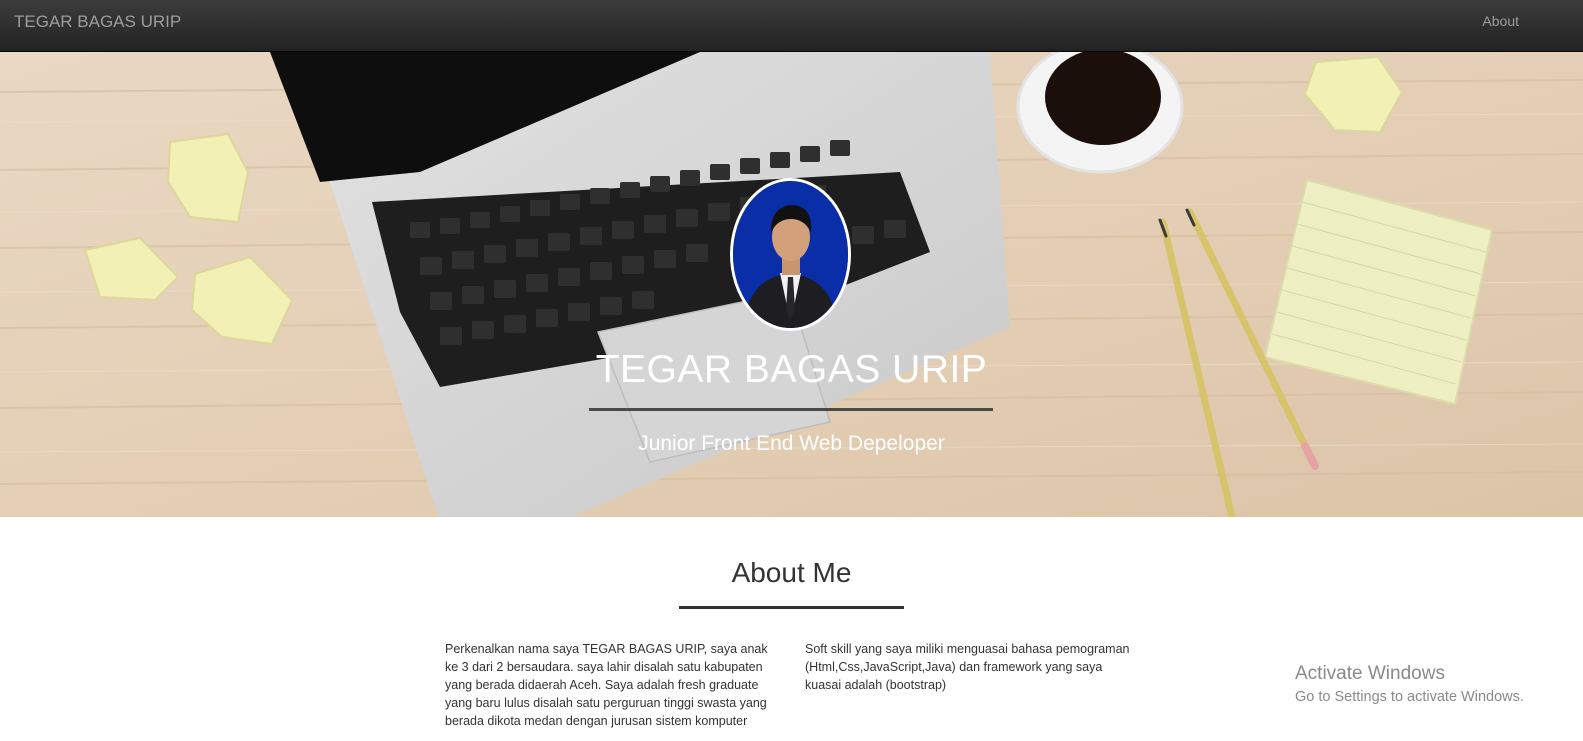 Image resolution: width=1583 pixels, height=741 pixels. What do you see at coordinates (791, 443) in the screenshot?
I see `hero-subtitle: Junior Front End Web Depeloper` at bounding box center [791, 443].